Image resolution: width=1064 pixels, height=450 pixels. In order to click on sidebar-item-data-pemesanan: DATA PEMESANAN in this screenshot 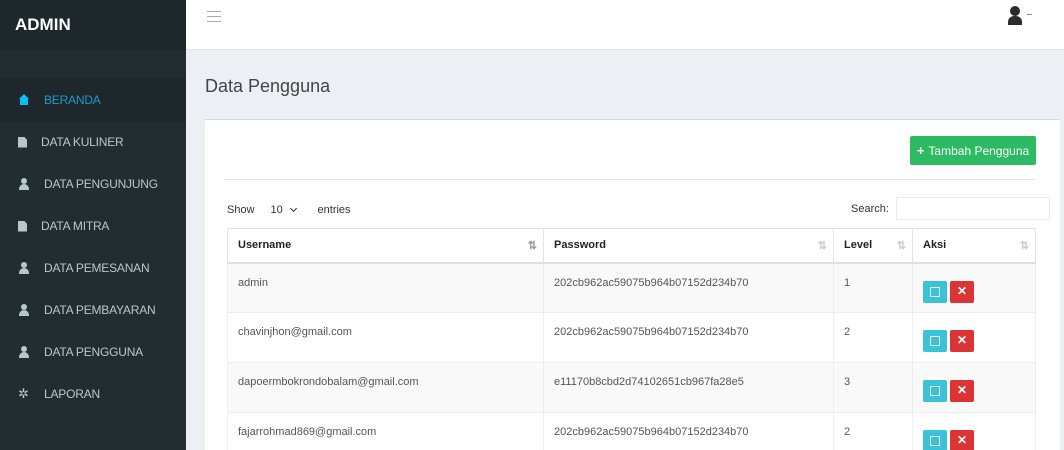, I will do `click(93, 268)`.